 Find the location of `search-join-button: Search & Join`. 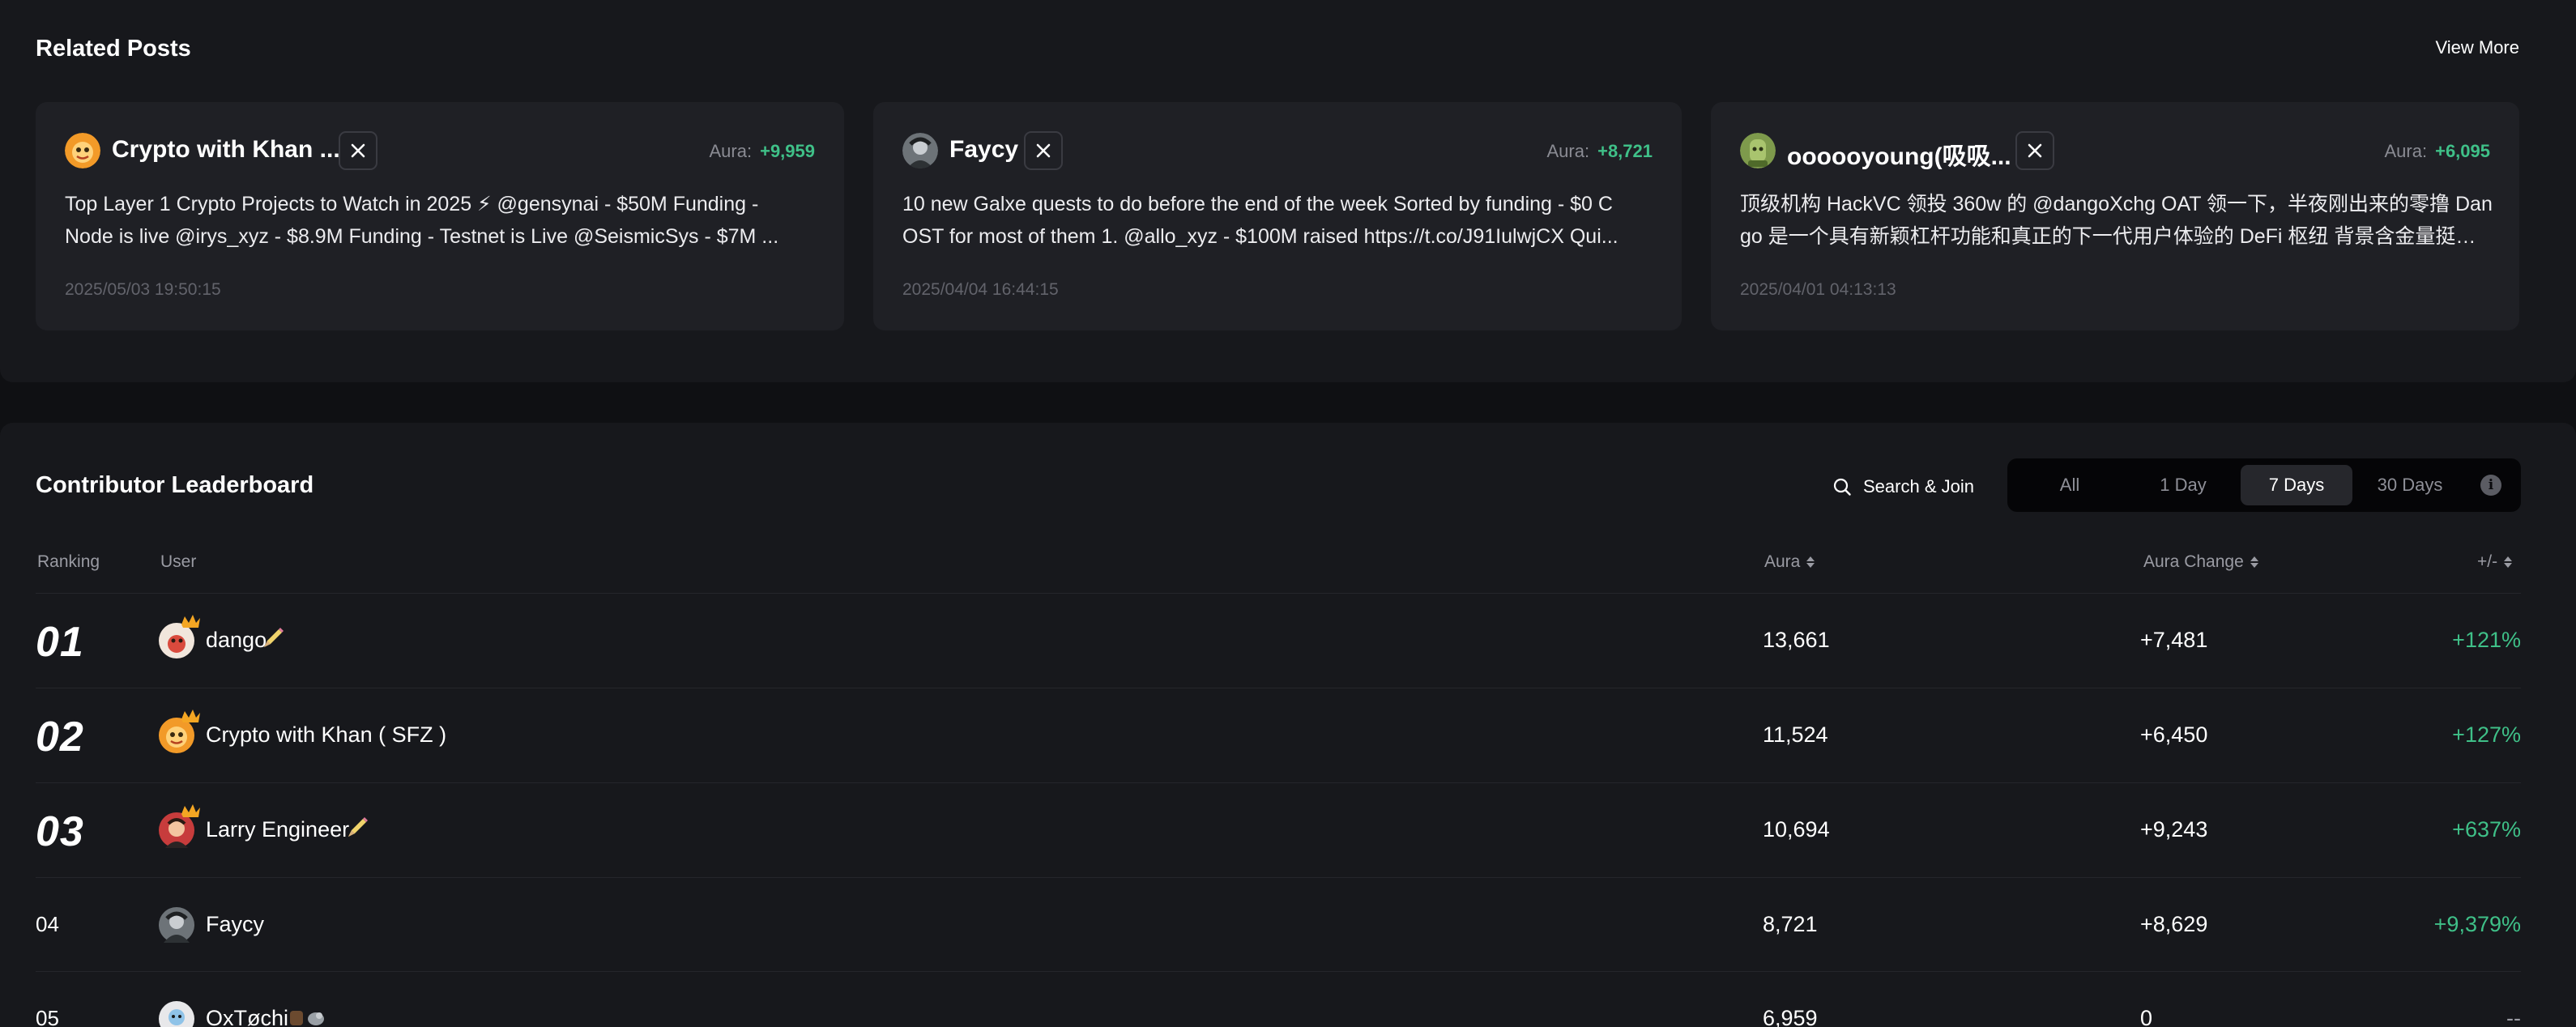

search-join-button: Search & Join is located at coordinates (1903, 486).